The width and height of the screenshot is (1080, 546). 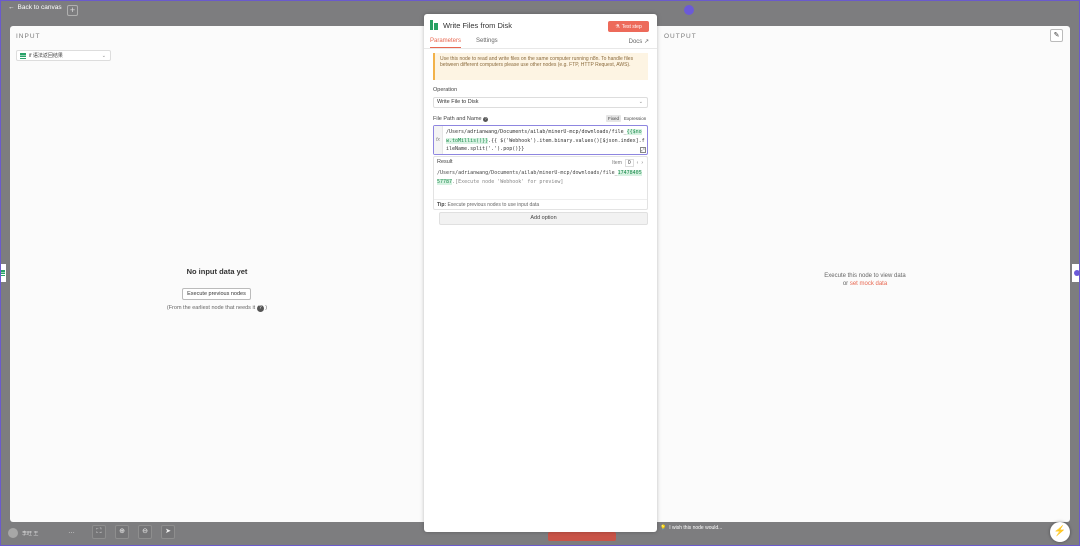 What do you see at coordinates (646, 42) in the screenshot?
I see `external-link-icon: ↗` at bounding box center [646, 42].